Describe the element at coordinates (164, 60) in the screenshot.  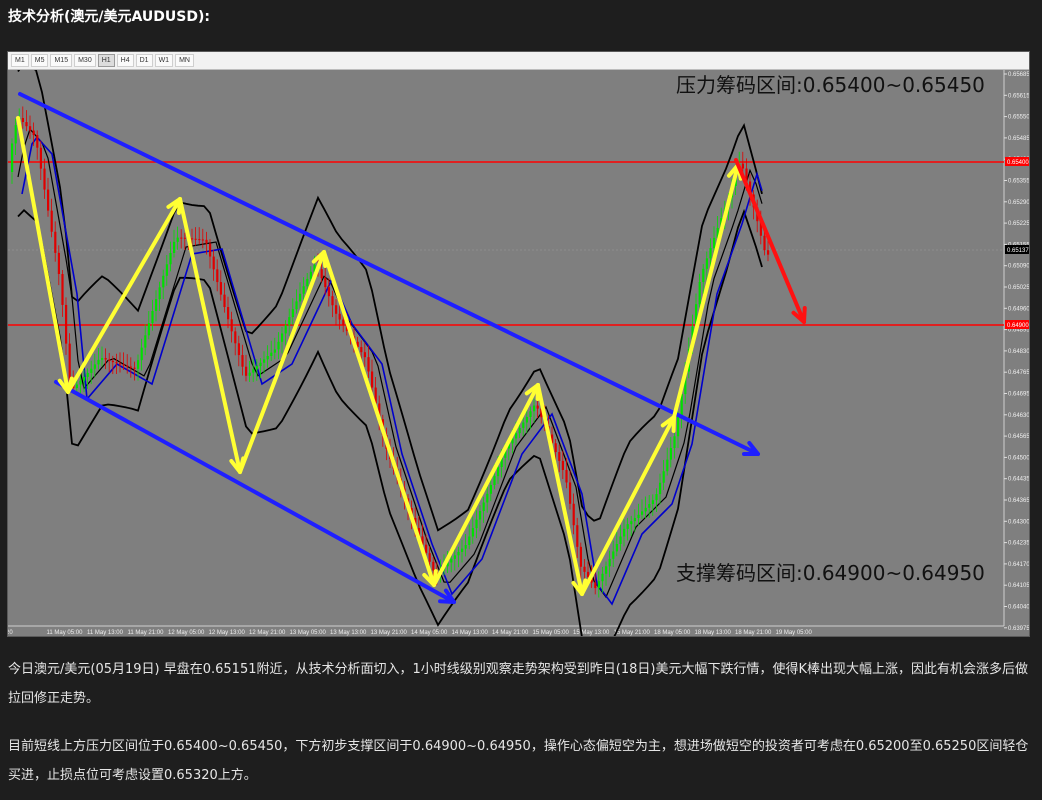
I see `timeframe-button-w1: W1` at that location.